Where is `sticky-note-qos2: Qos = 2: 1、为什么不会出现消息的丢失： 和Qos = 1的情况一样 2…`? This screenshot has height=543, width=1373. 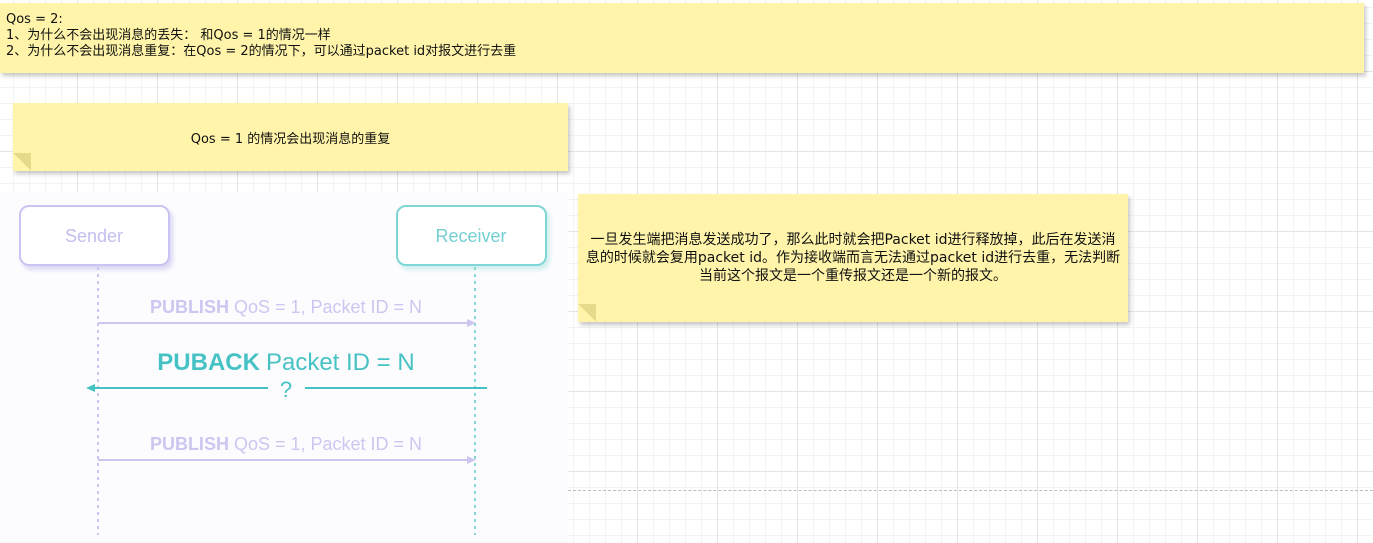 sticky-note-qos2: Qos = 2: 1、为什么不会出现消息的丢失： 和Qos = 1的情况一样 2… is located at coordinates (682, 38).